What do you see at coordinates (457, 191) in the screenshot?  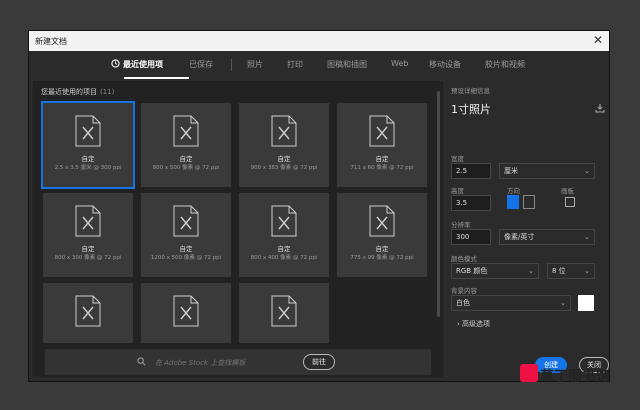 I see `height-label: 高度` at bounding box center [457, 191].